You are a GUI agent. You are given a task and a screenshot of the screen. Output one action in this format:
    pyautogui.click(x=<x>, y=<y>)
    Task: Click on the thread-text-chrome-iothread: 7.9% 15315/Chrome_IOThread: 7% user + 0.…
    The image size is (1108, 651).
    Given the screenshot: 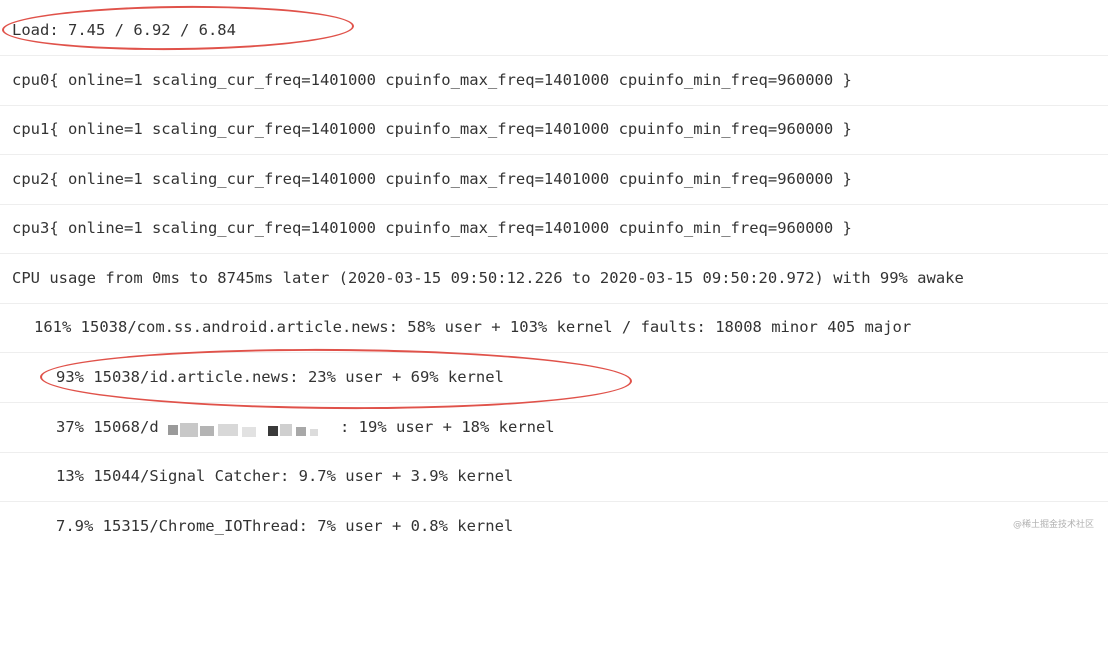 What is the action you would take?
    pyautogui.click(x=285, y=526)
    